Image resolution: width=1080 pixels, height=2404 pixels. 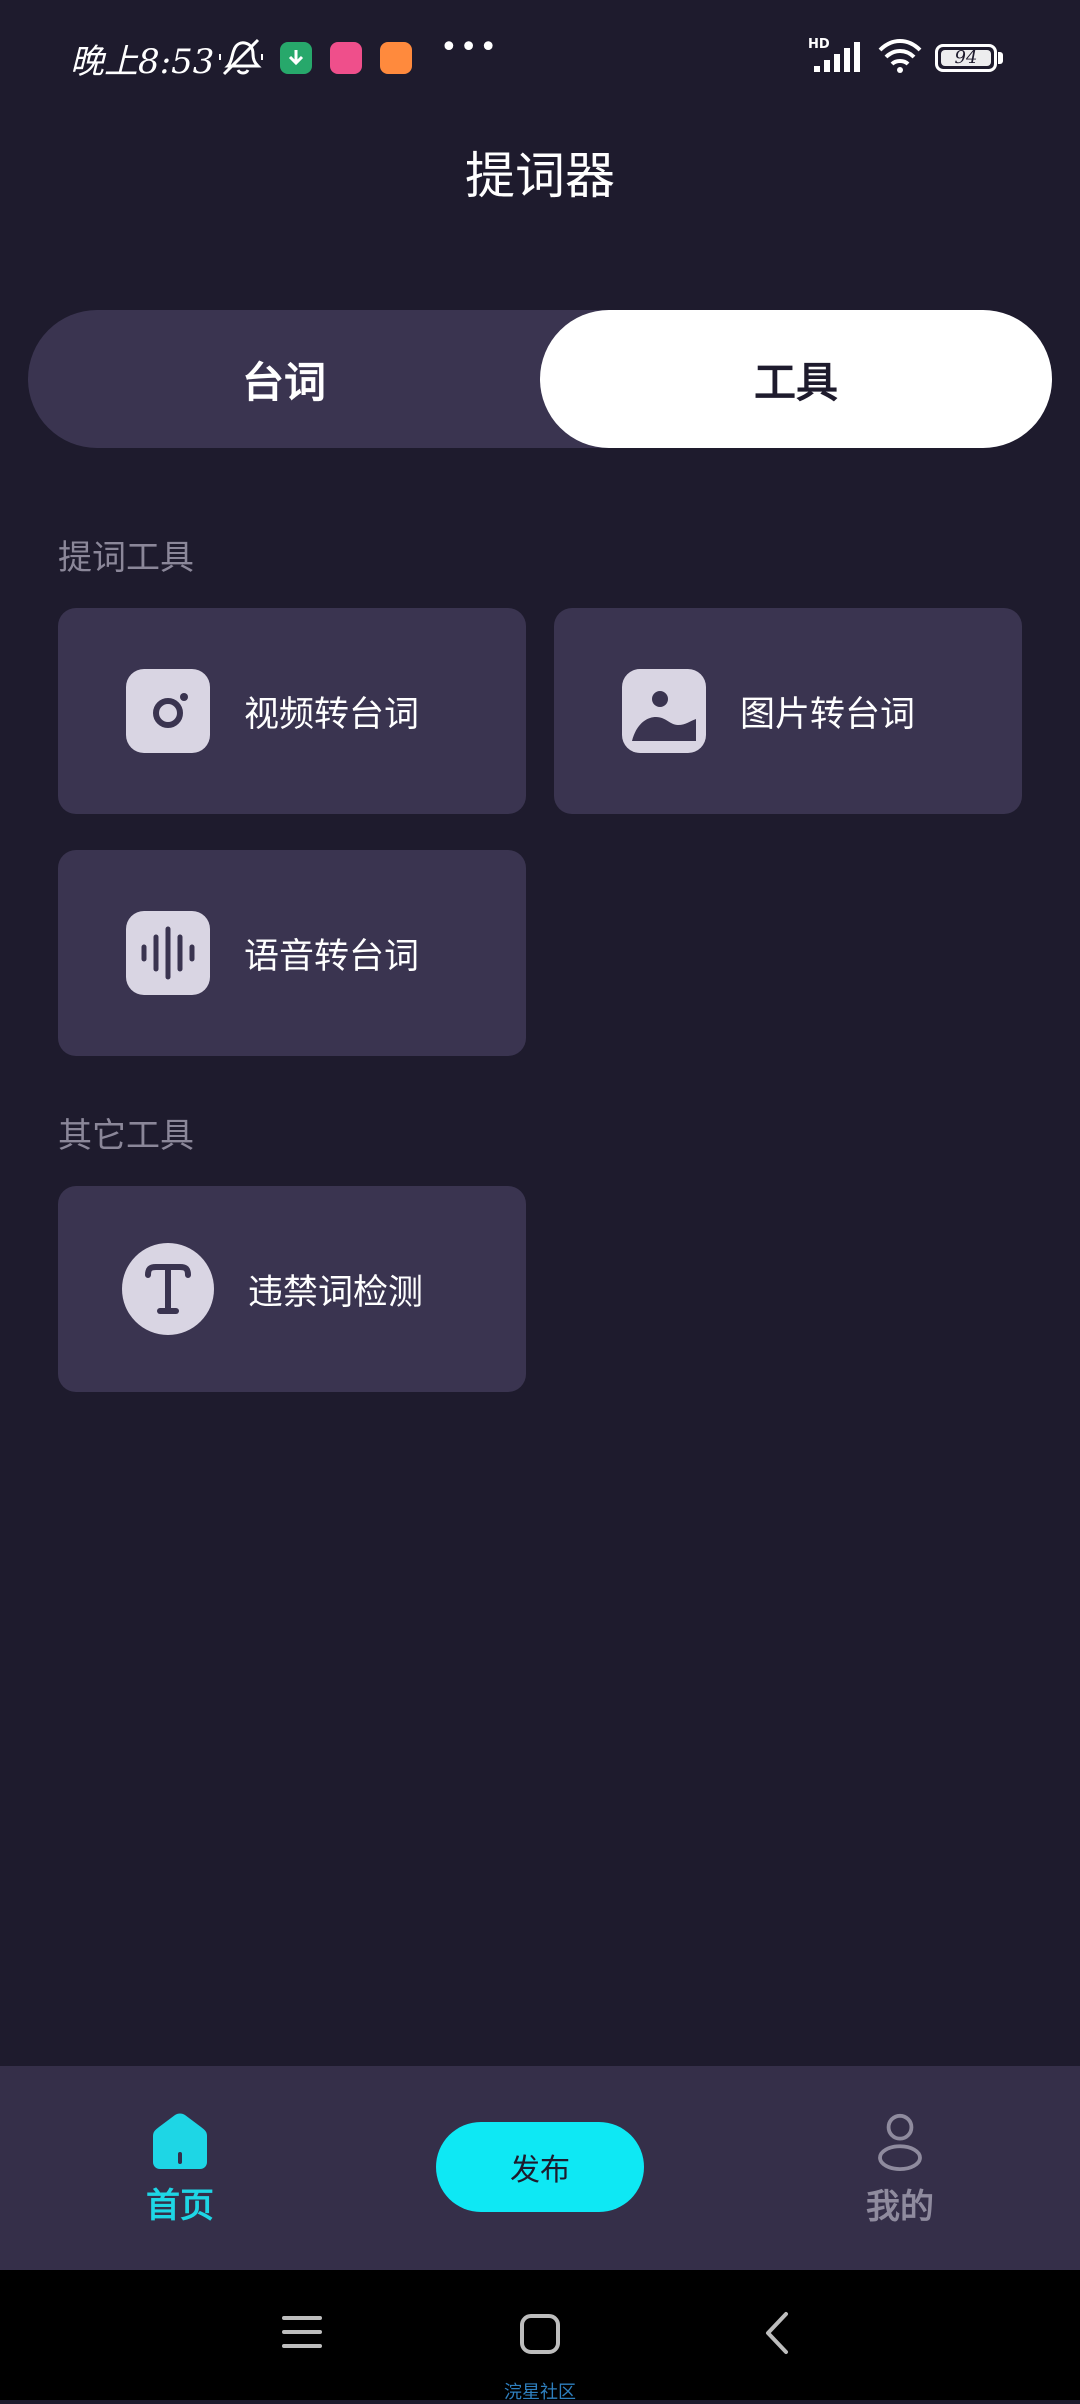 What do you see at coordinates (336, 1292) in the screenshot?
I see `card-label: 违禁词检测` at bounding box center [336, 1292].